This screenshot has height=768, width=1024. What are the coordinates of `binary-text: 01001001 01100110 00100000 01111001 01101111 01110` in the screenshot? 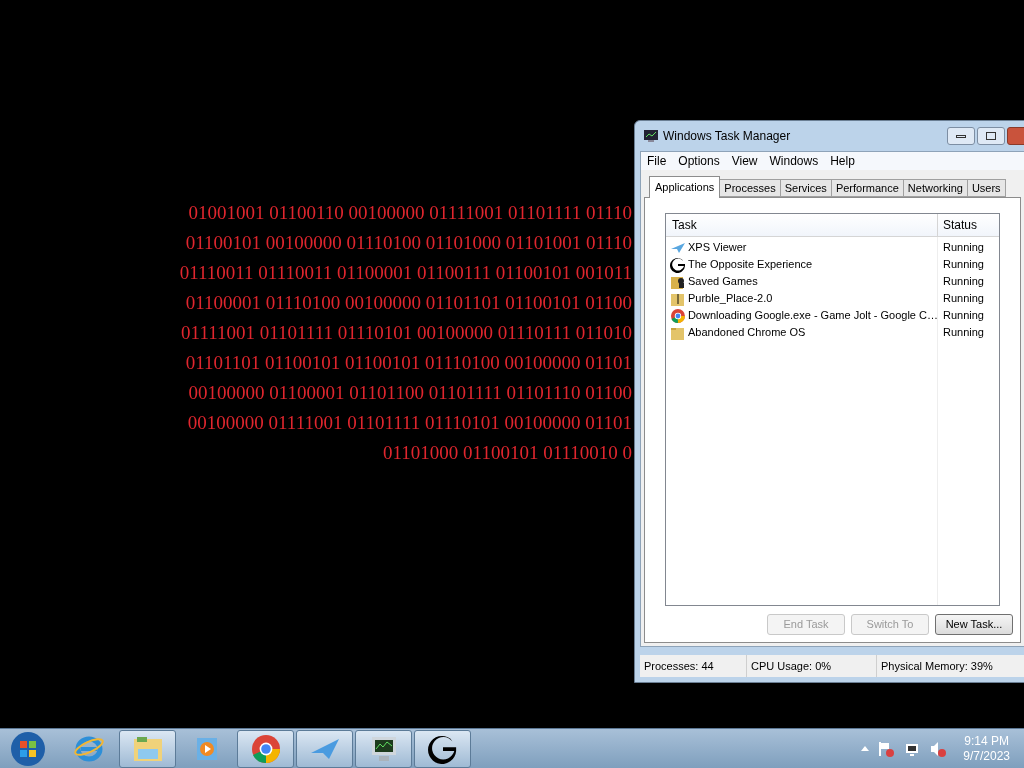 It's located at (410, 213).